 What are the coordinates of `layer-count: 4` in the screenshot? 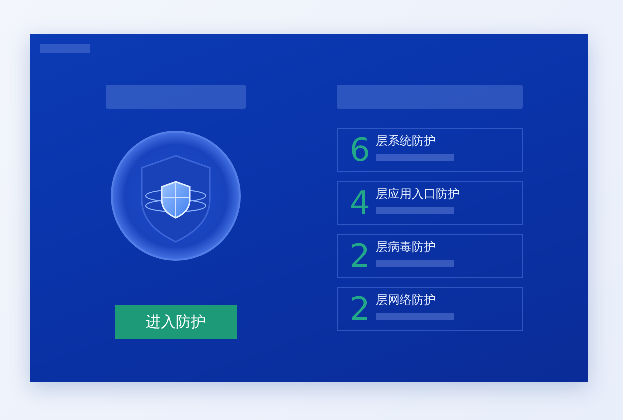 It's located at (361, 203).